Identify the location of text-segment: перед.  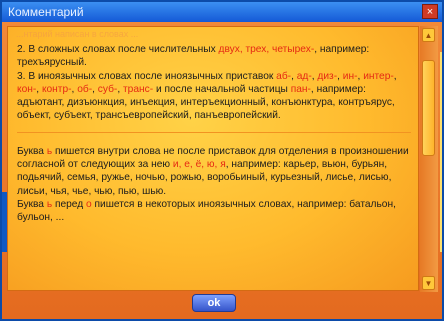
(69, 204).